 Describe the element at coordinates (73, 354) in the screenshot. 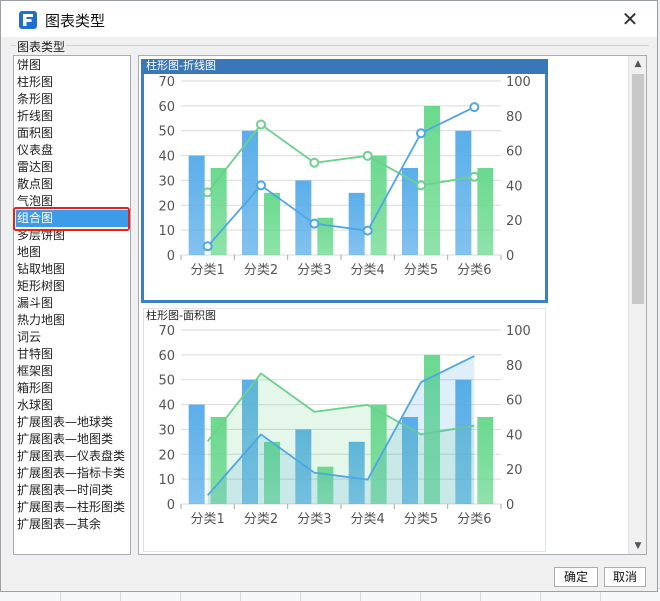

I see `chart-type-item: 甘特图` at that location.